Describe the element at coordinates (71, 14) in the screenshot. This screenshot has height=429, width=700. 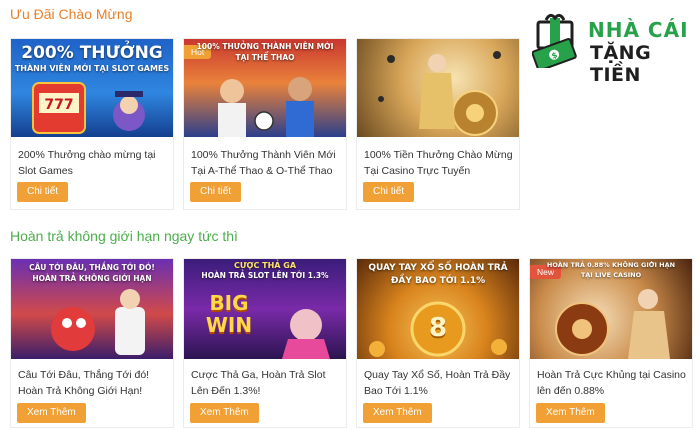
I see `welcome-section-title: Ưu Đãi Chào Mừng` at that location.